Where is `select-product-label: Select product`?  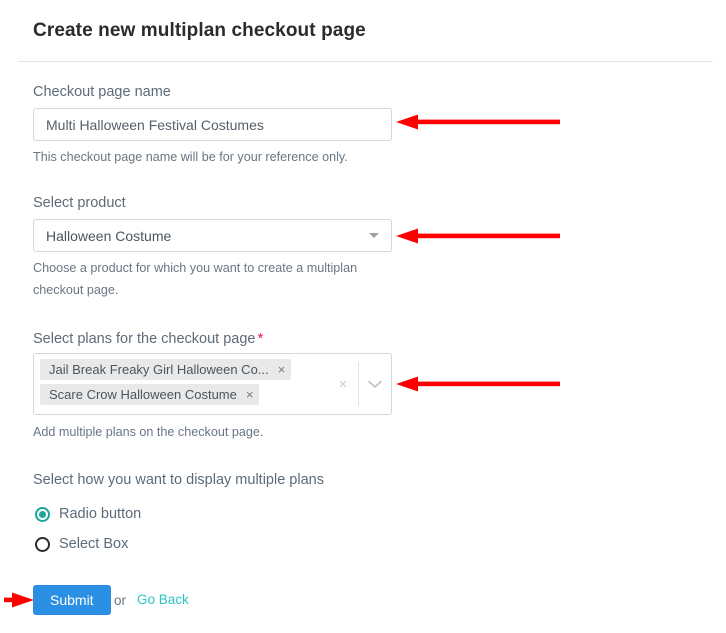 select-product-label: Select product is located at coordinates (79, 203).